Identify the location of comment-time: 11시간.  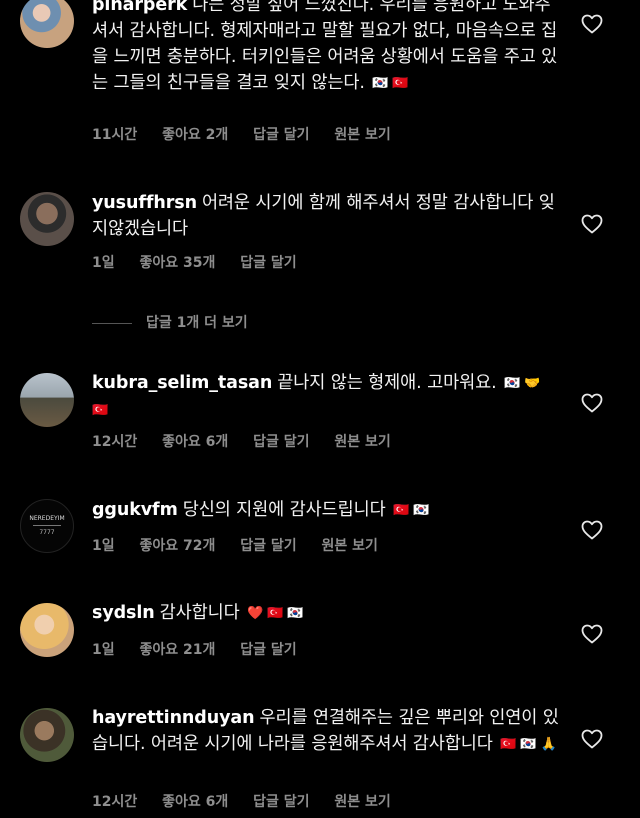
(115, 135).